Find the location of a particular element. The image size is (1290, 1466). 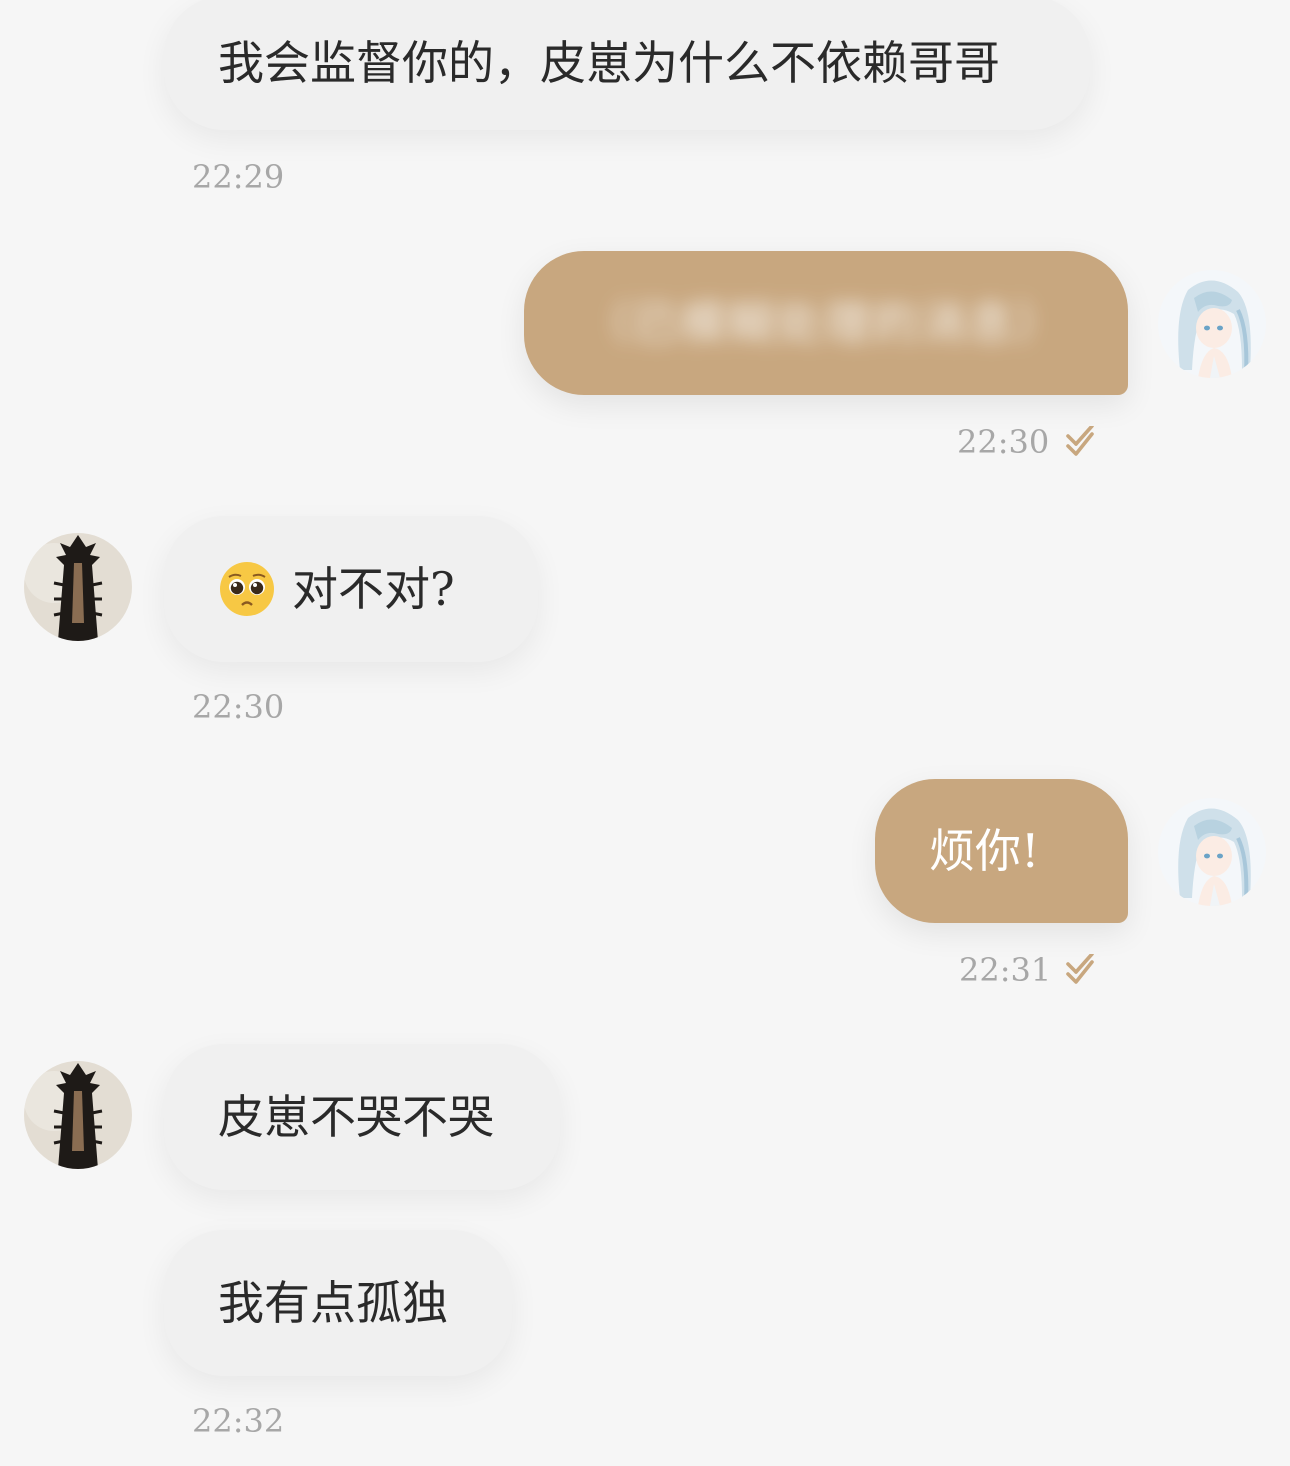

message-timestamp: 22:29 is located at coordinates (238, 177).